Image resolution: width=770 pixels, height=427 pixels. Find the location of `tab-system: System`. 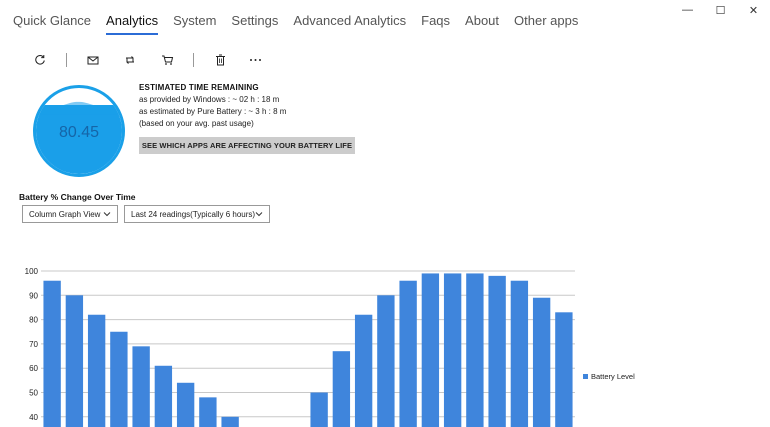

tab-system: System is located at coordinates (194, 23).